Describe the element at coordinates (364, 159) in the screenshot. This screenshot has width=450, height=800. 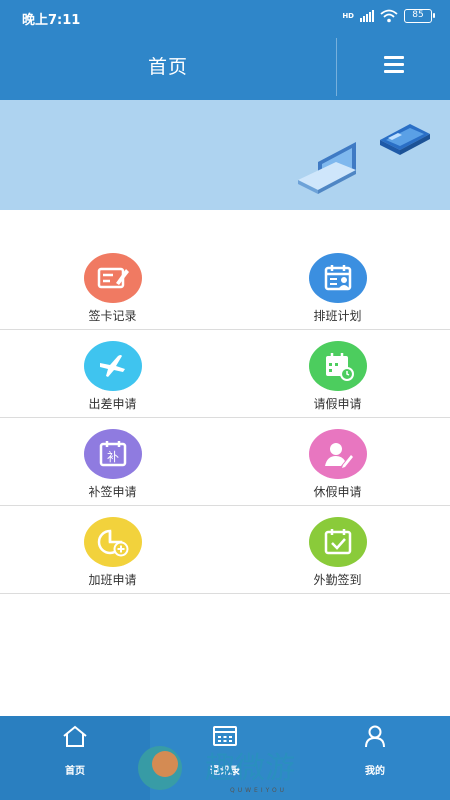
I see `banner-illustration` at that location.